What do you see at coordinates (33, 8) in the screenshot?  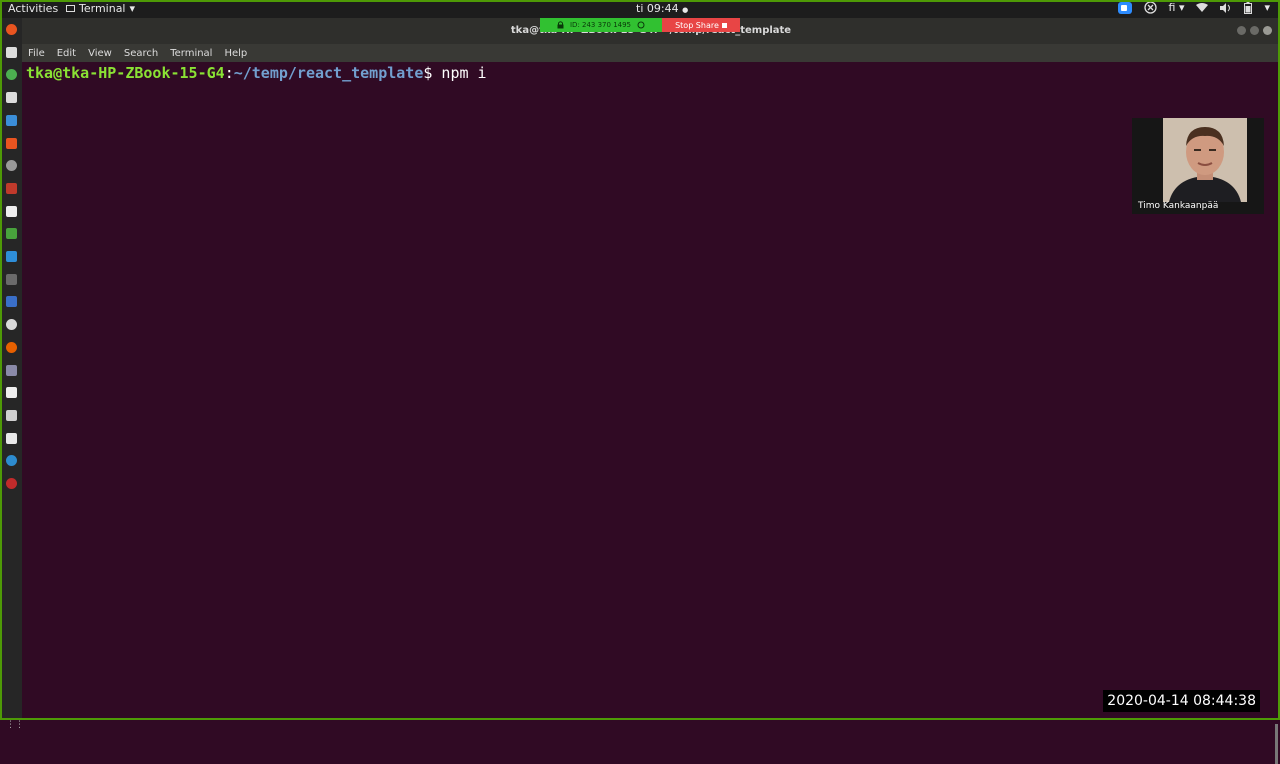 I see `activities-button: Activities` at bounding box center [33, 8].